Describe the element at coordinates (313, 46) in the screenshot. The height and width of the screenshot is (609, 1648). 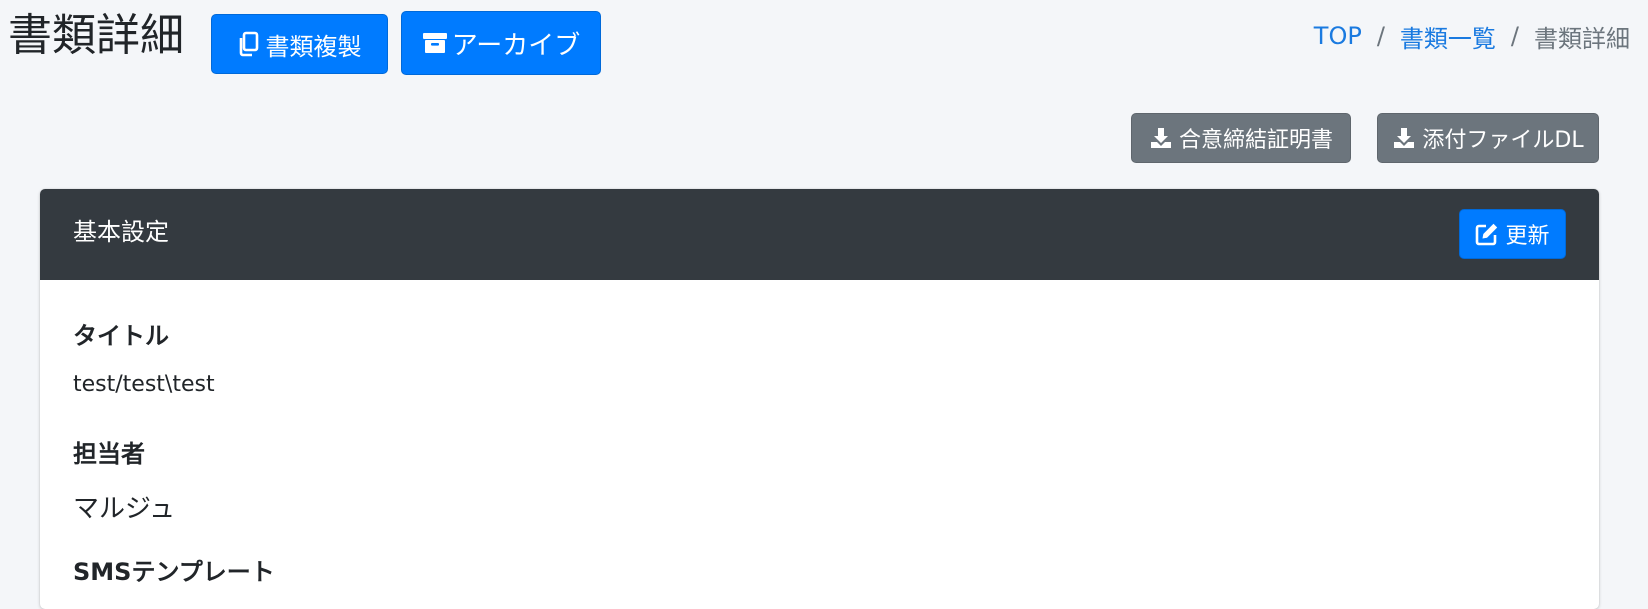
I see `copy-document-label: 書類複製` at that location.